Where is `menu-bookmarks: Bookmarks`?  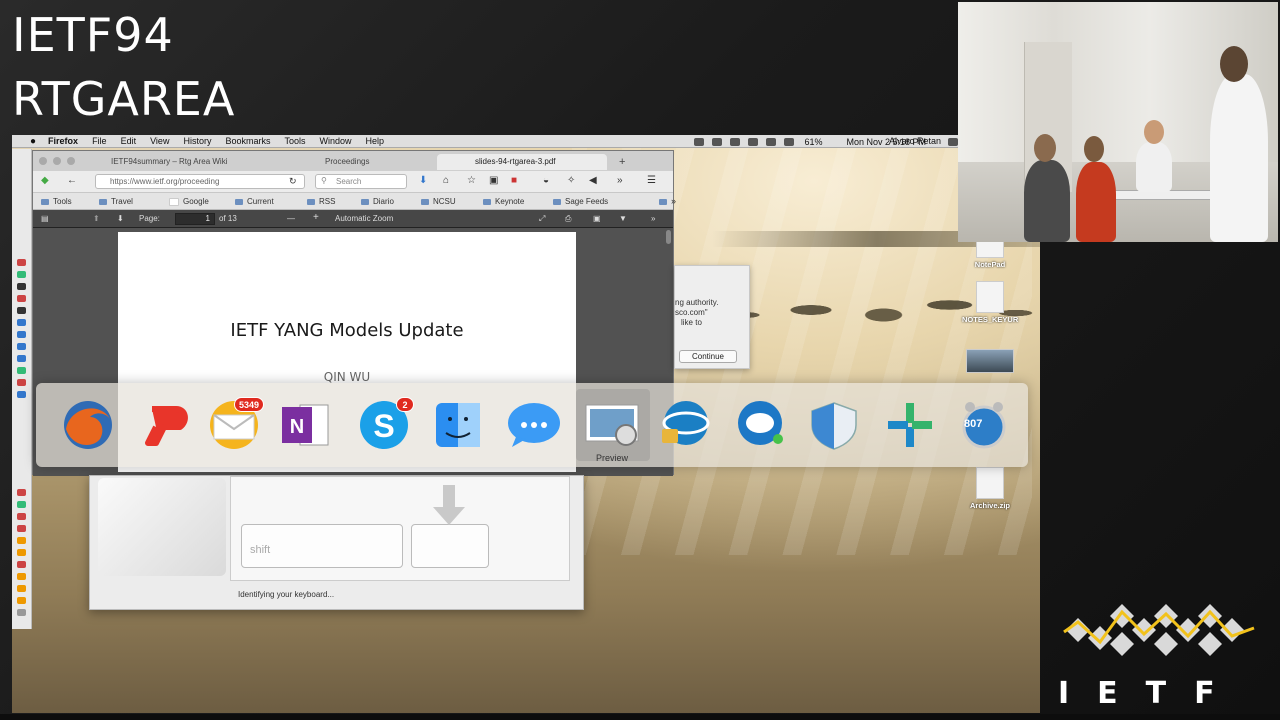
menu-bookmarks: Bookmarks is located at coordinates (247, 141).